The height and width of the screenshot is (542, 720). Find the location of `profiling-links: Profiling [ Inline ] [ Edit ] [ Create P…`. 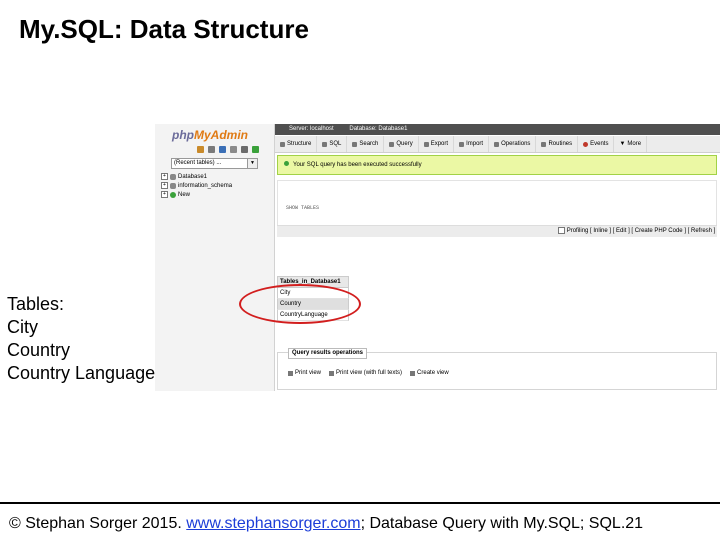

profiling-links: Profiling [ Inline ] [ Edit ] [ Create P… is located at coordinates (641, 231).